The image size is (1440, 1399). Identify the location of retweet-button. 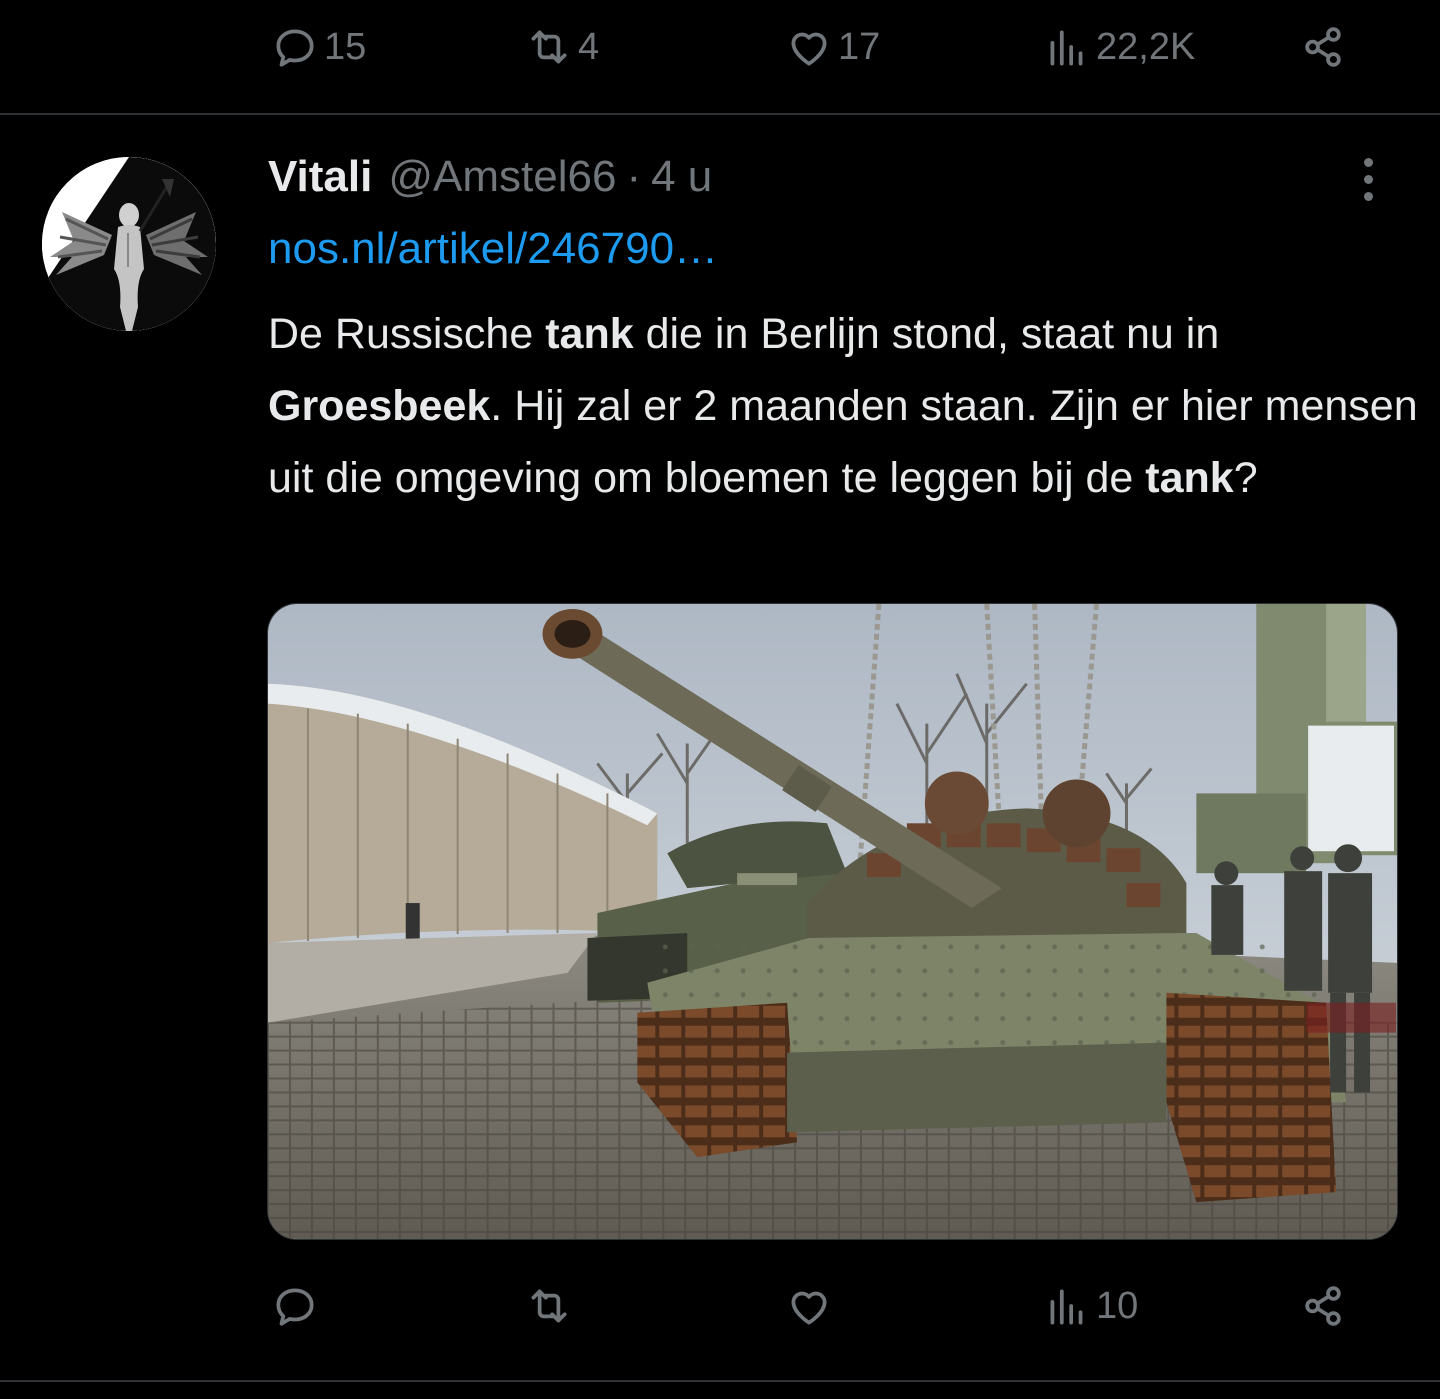
(551, 1306).